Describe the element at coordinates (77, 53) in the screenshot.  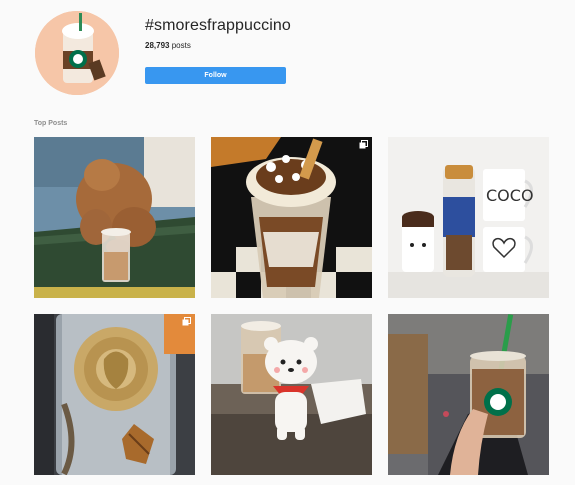
I see `hashtag-avatar` at that location.